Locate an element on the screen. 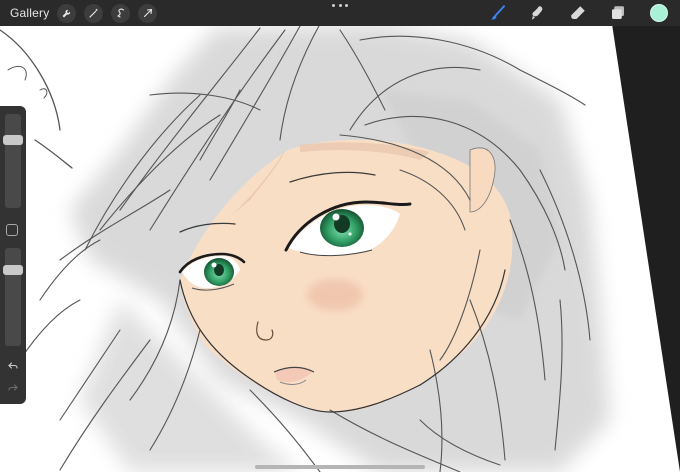  arrow-cursor-icon is located at coordinates (147, 13).